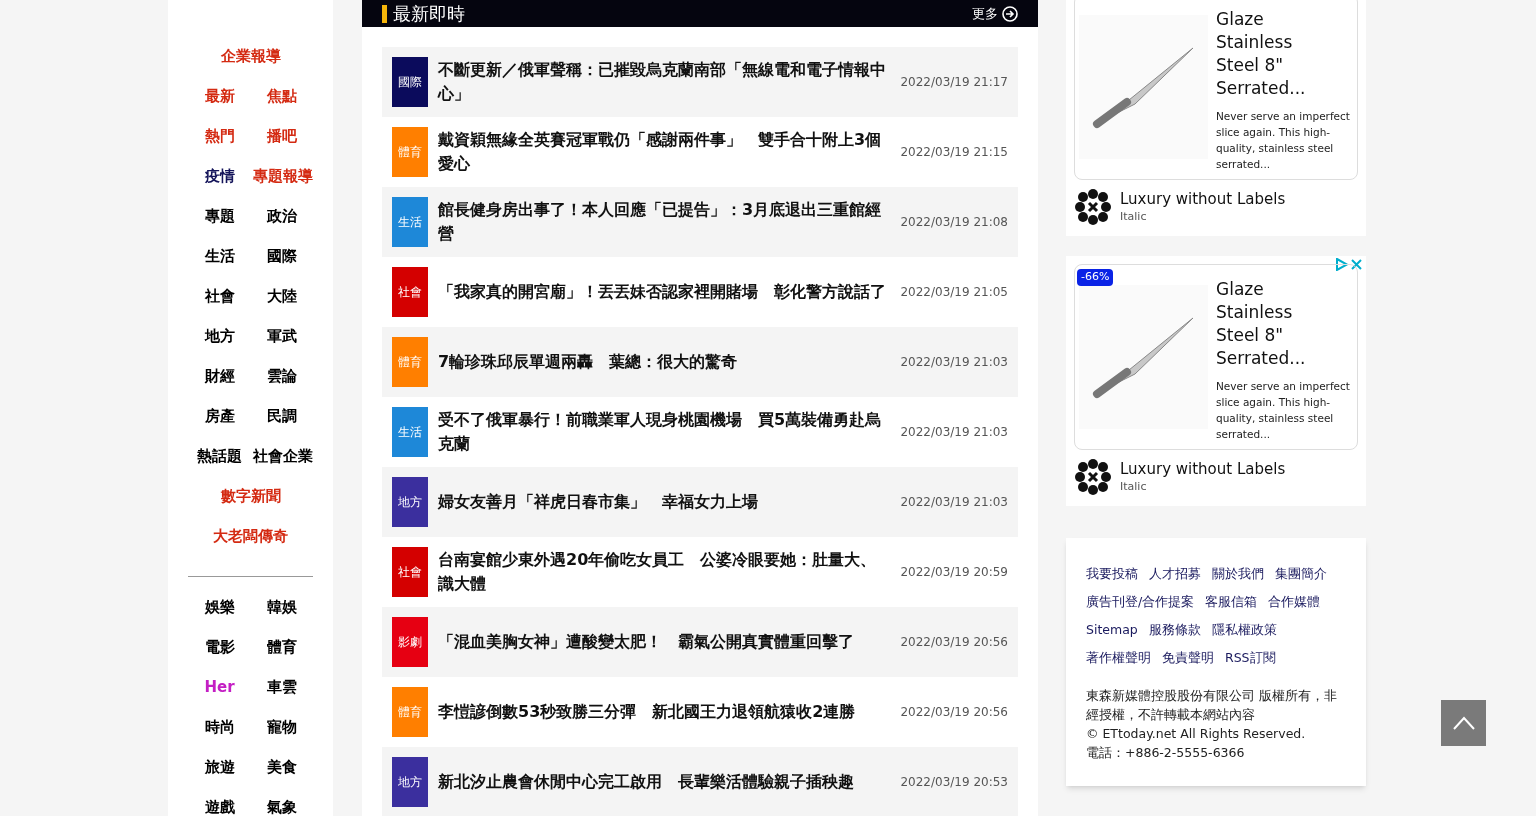 The height and width of the screenshot is (816, 1536). I want to click on headline-link: 「我家真的開宮廟」！丟丟妹否認家裡開賭場 彰化警方說話了, so click(663, 292).